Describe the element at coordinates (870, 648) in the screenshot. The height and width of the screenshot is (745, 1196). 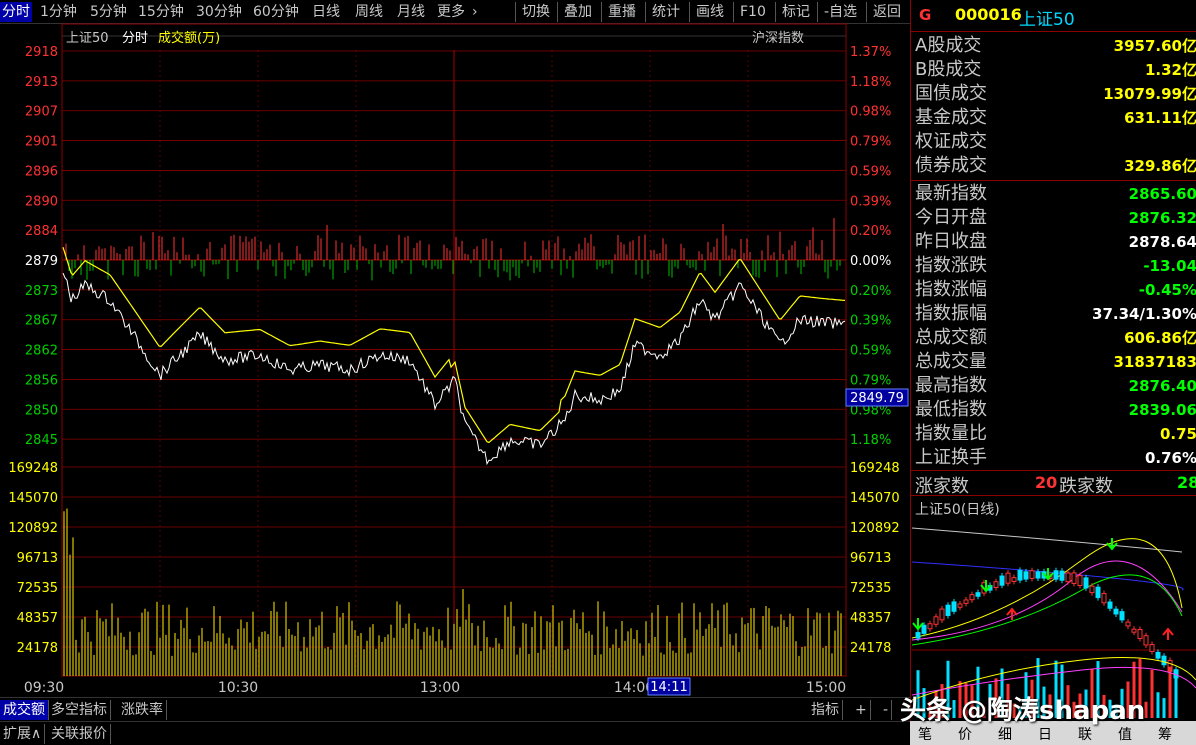
I see `volume-axis-label: 24178` at that location.